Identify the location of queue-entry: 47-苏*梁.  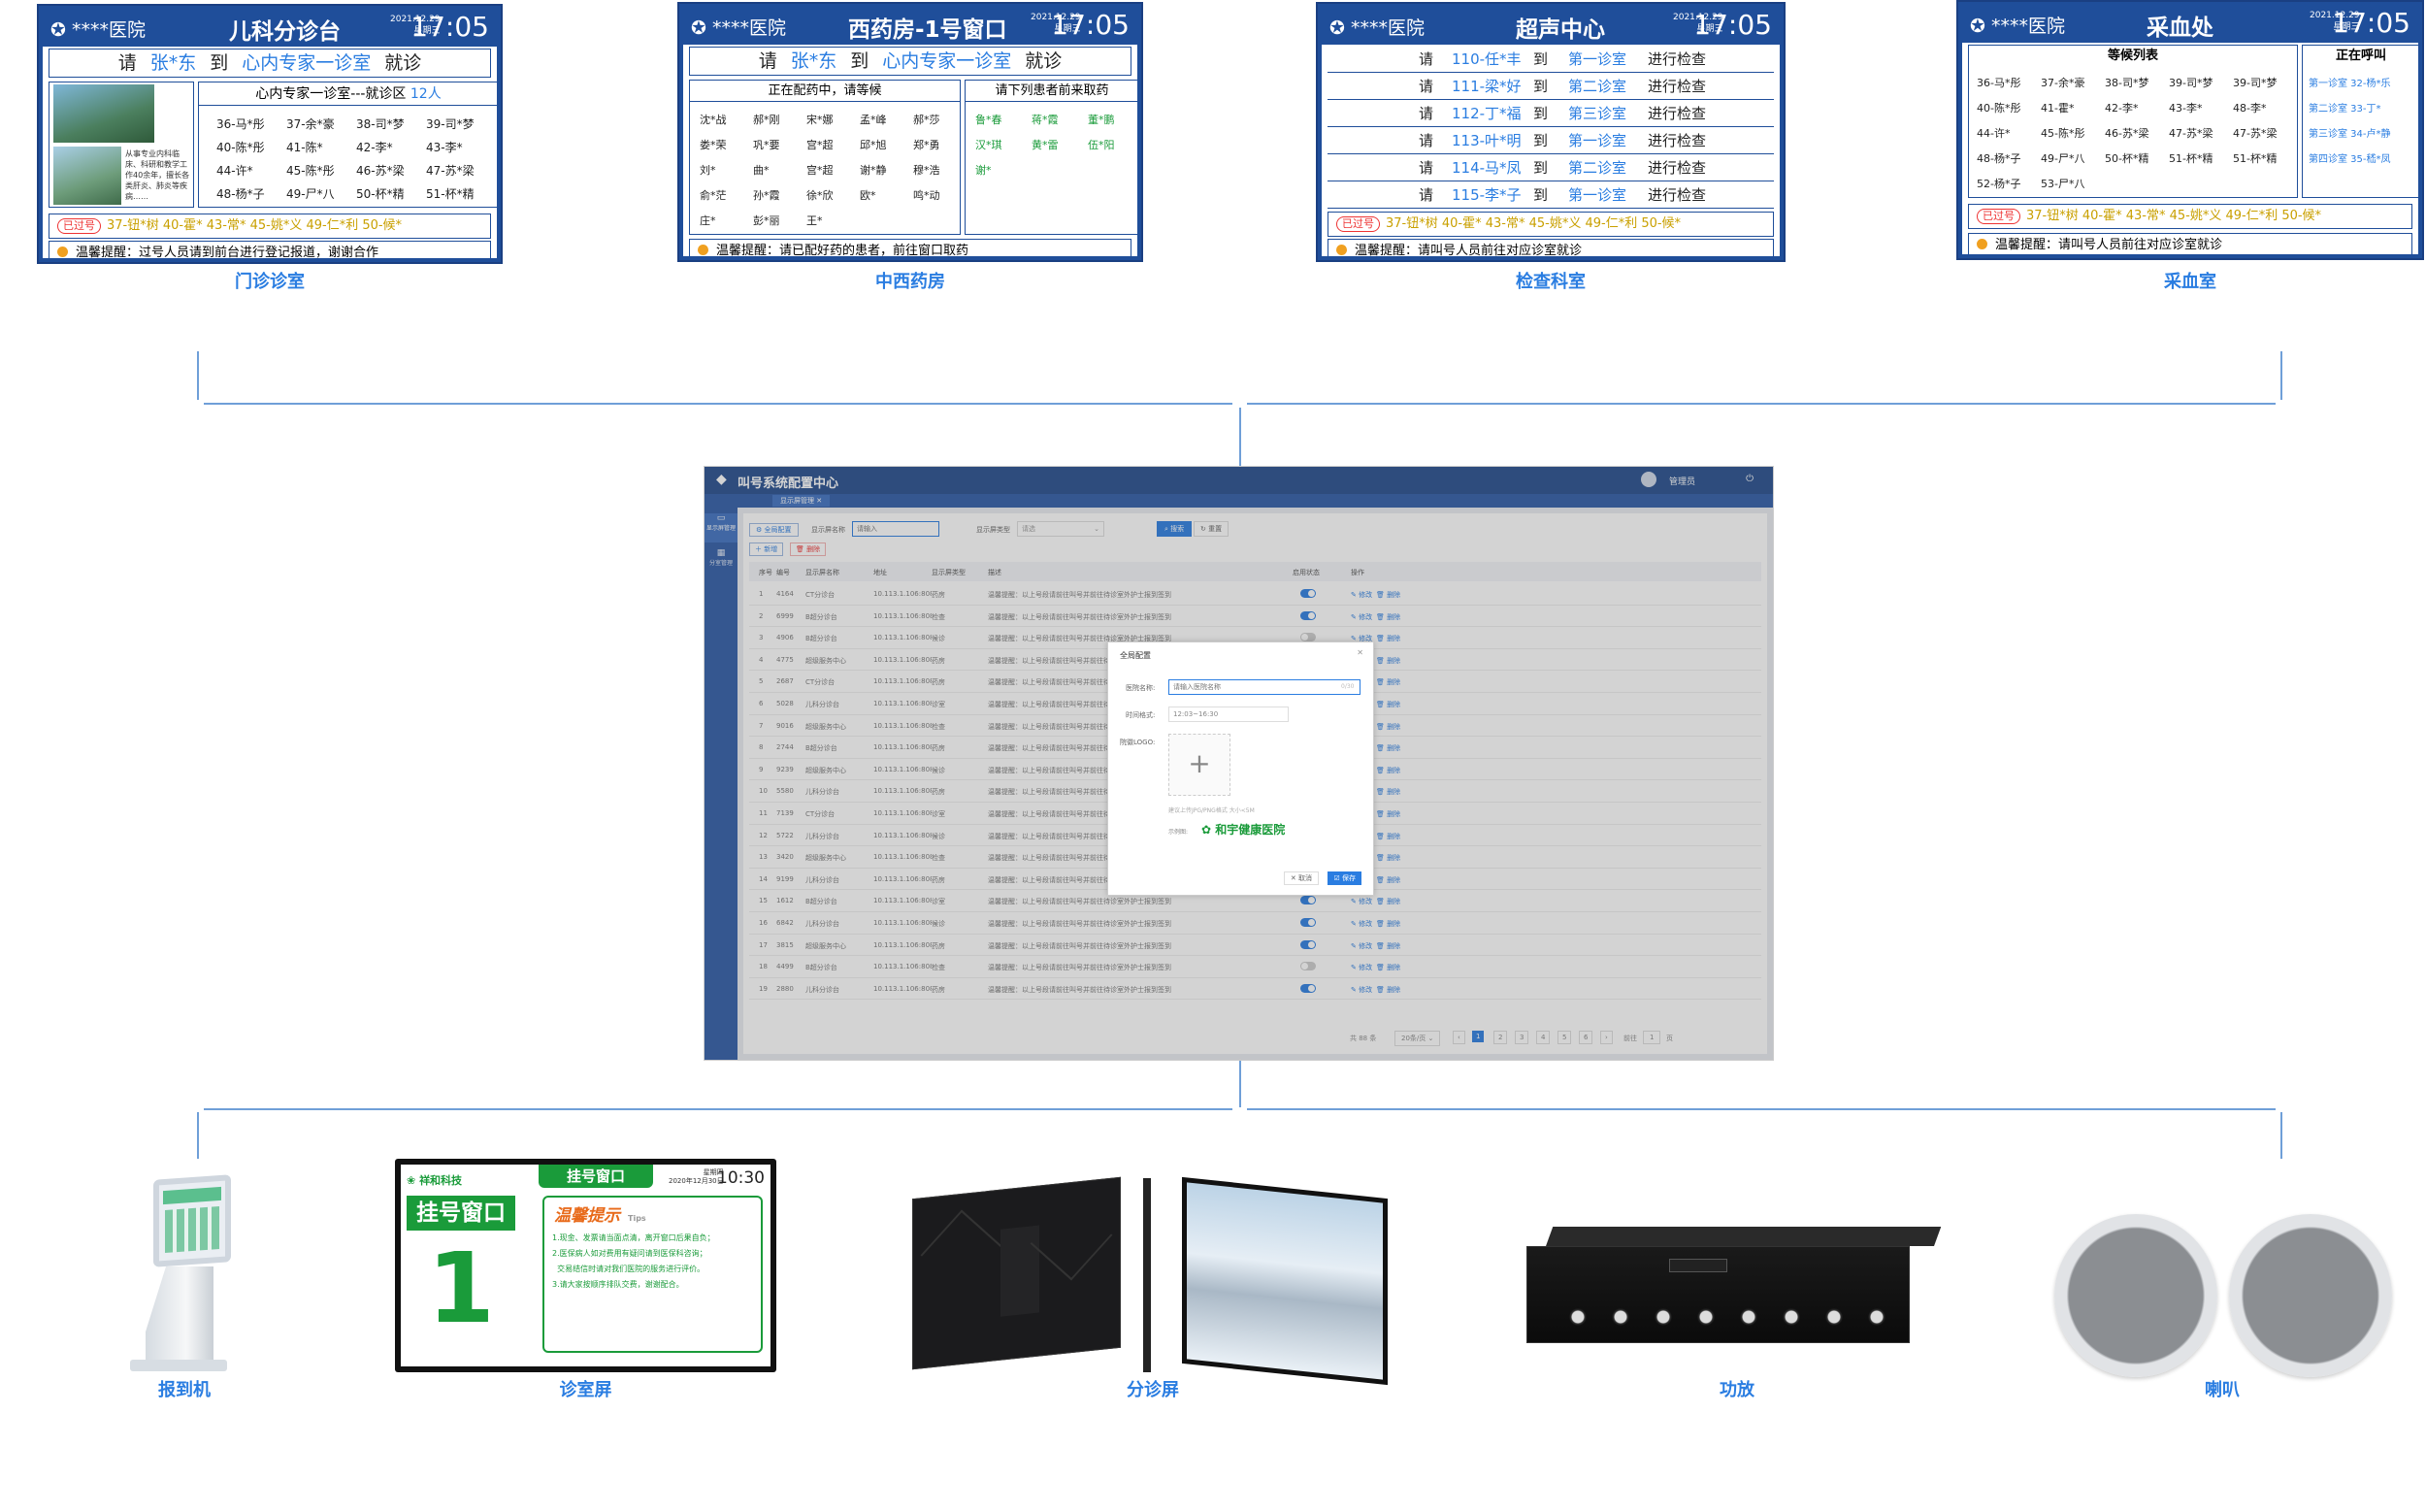
(450, 171).